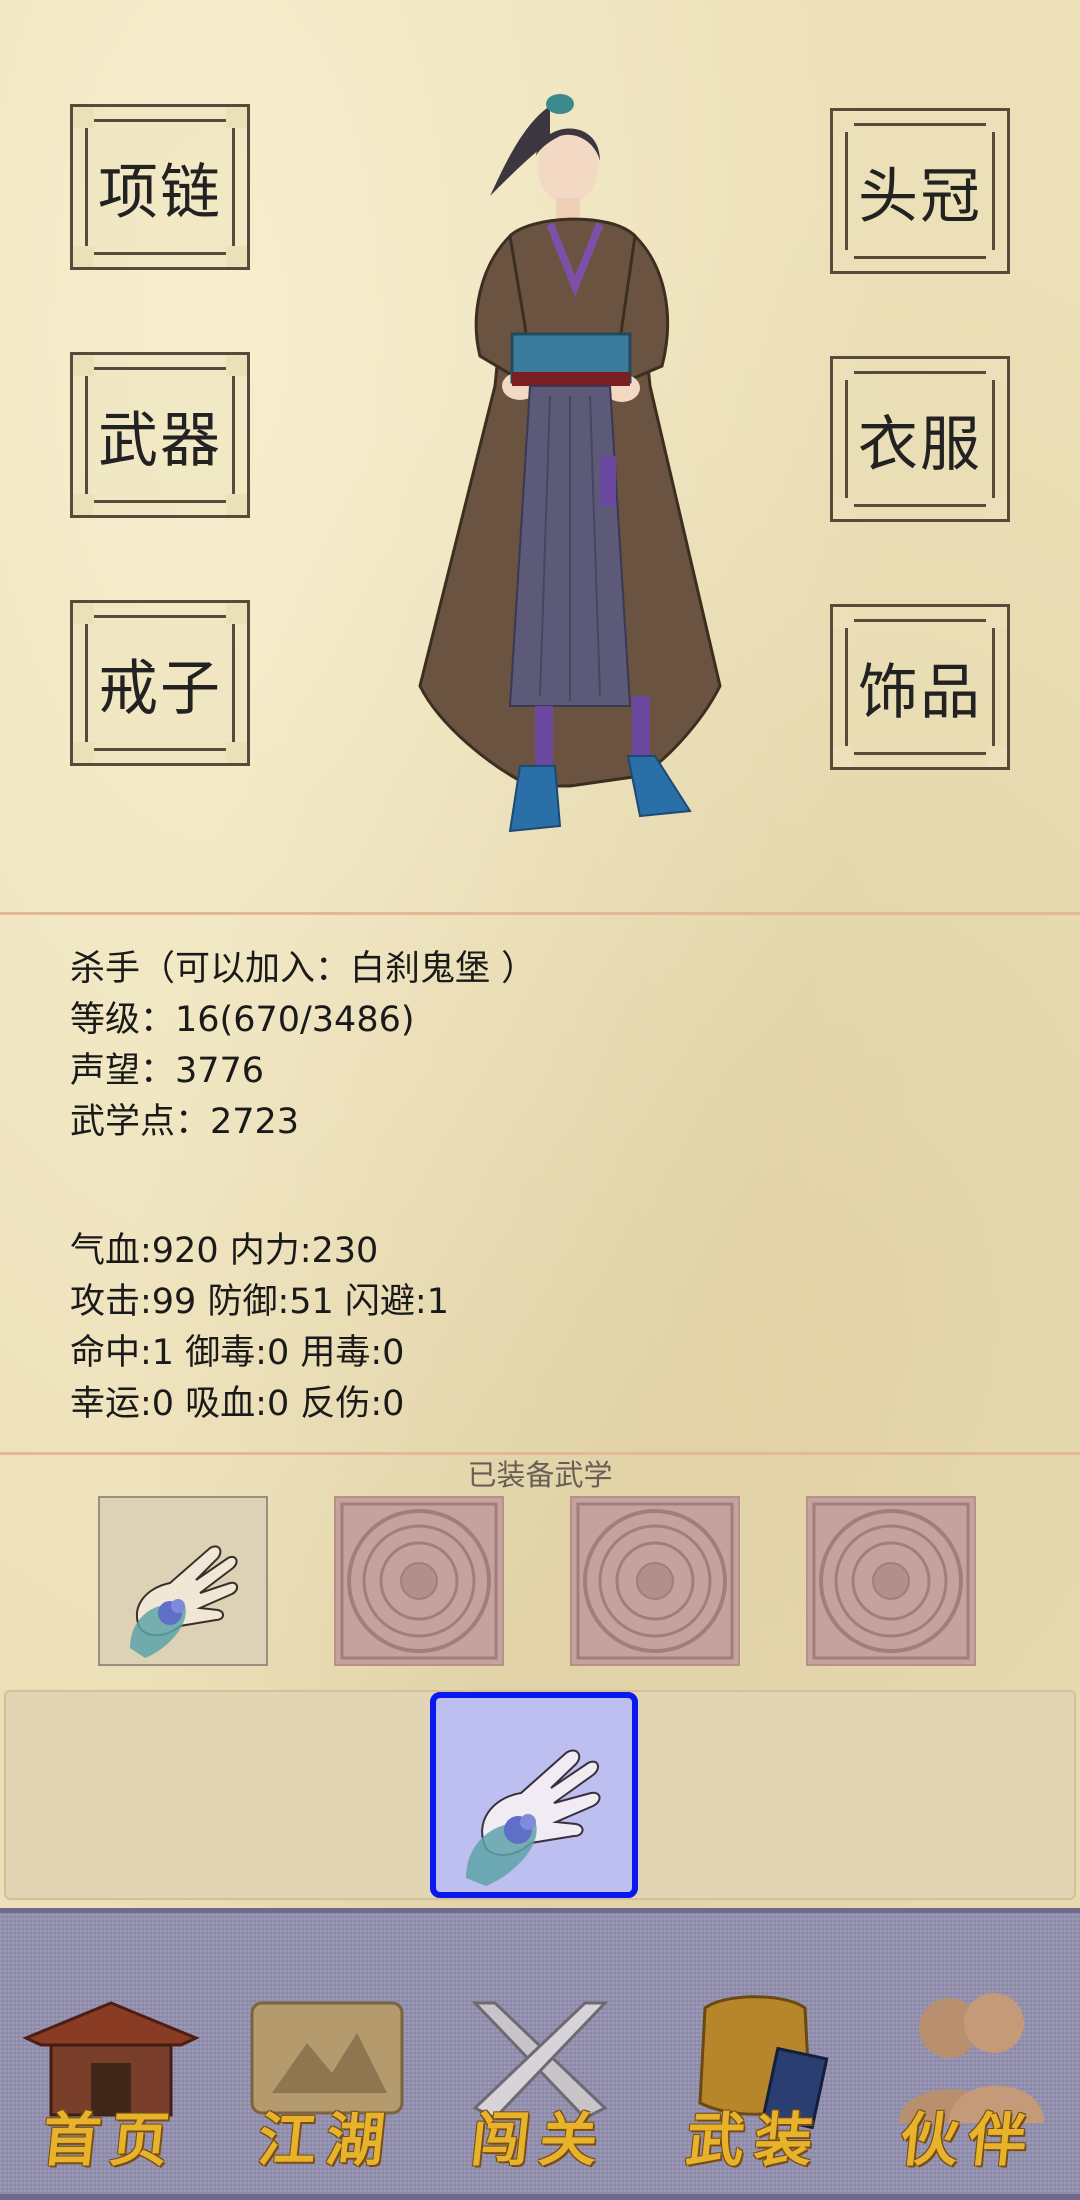 This screenshot has width=1080, height=2200. I want to click on nav-gear-label: 武装, so click(754, 2140).